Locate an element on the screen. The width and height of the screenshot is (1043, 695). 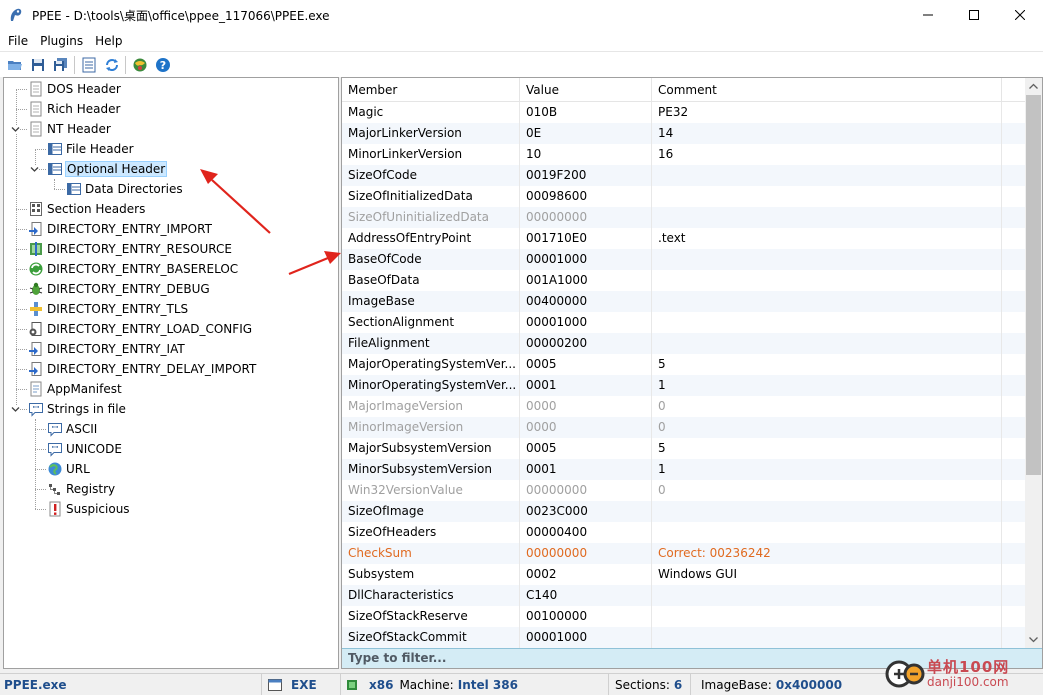
cell-comment: 5 is located at coordinates (827, 448).